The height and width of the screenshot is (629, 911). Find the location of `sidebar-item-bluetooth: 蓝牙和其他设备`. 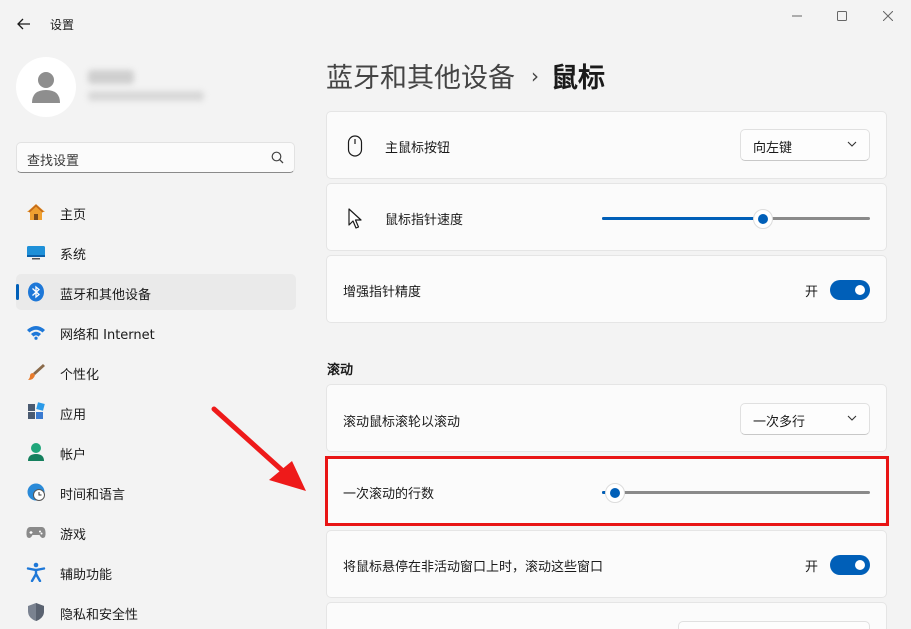

sidebar-item-bluetooth: 蓝牙和其他设备 is located at coordinates (156, 292).